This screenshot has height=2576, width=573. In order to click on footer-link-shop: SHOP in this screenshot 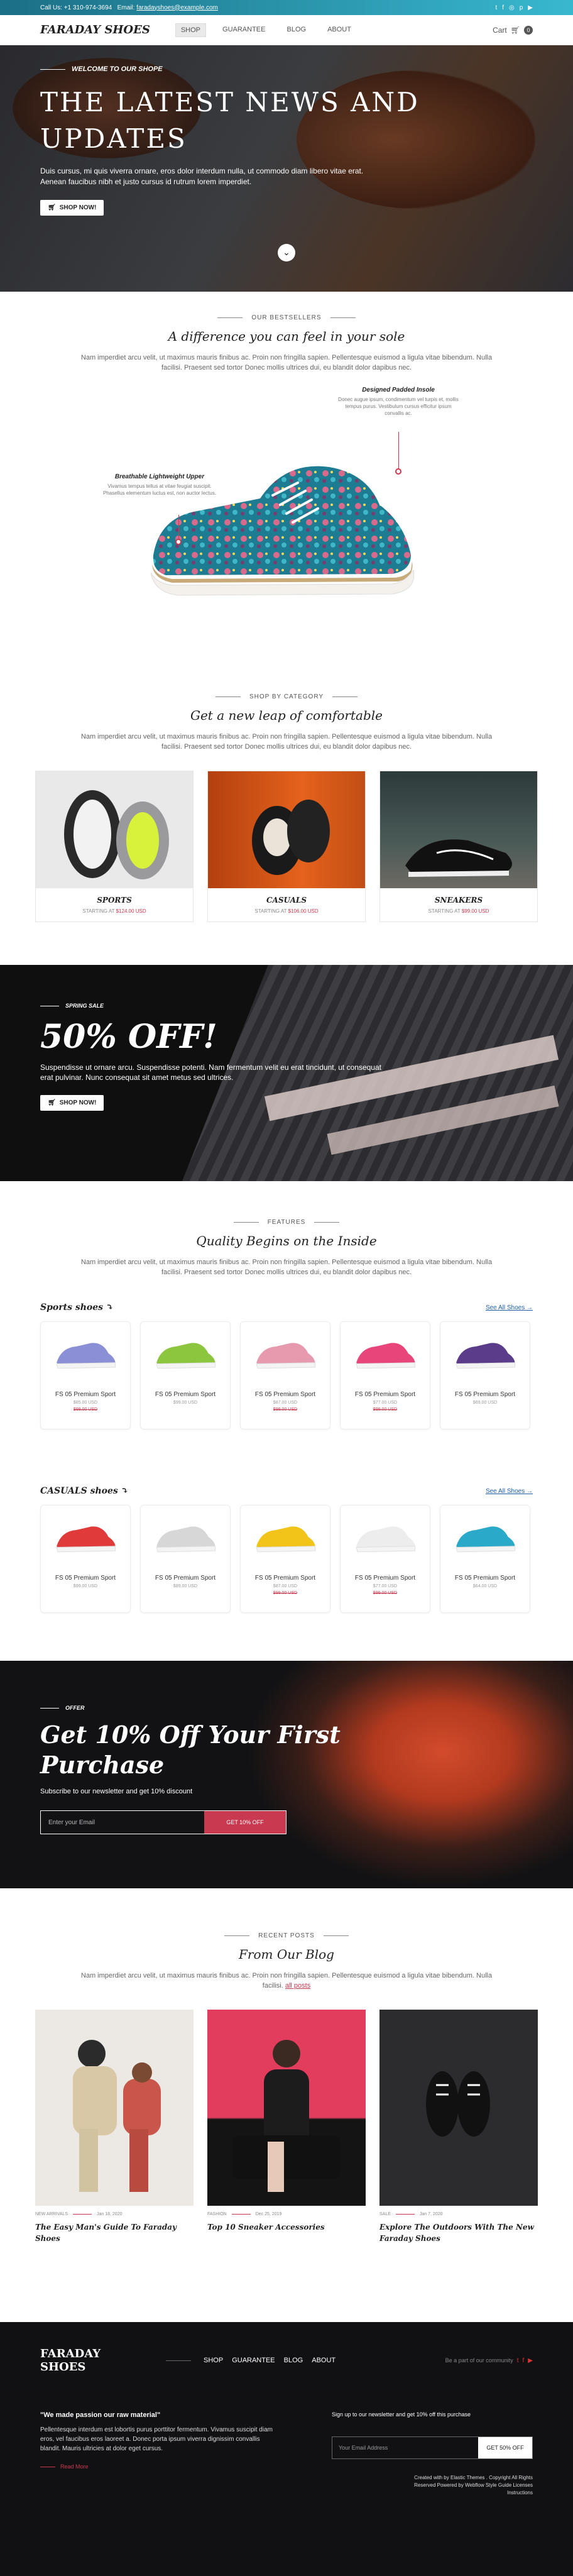, I will do `click(213, 2360)`.